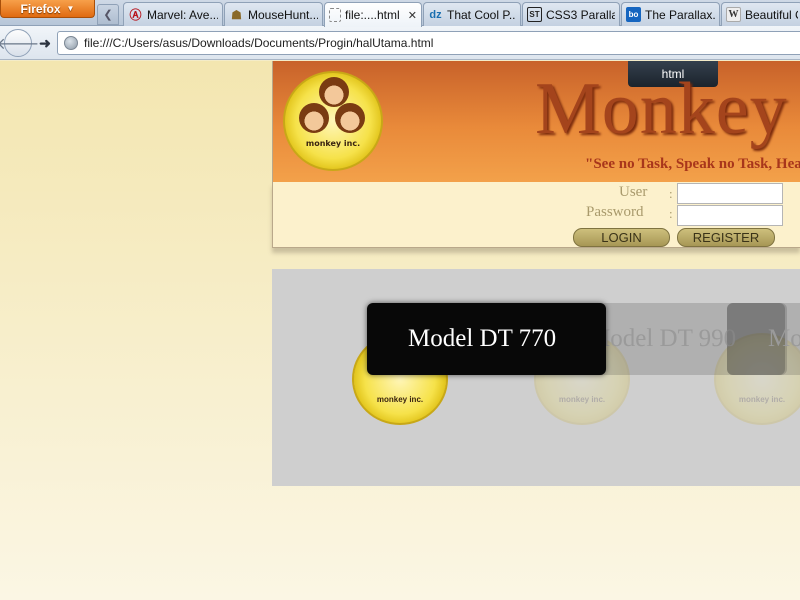 Image resolution: width=800 pixels, height=600 pixels. What do you see at coordinates (135, 15) in the screenshot?
I see `avengers-icon: Ⓐ` at bounding box center [135, 15].